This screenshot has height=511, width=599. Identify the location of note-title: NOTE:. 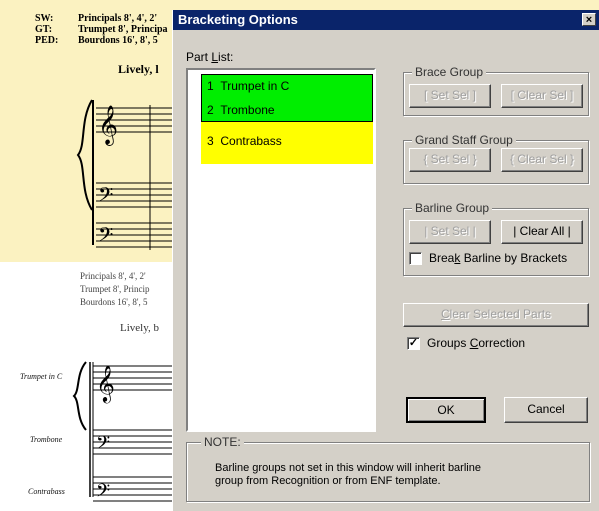
(222, 442).